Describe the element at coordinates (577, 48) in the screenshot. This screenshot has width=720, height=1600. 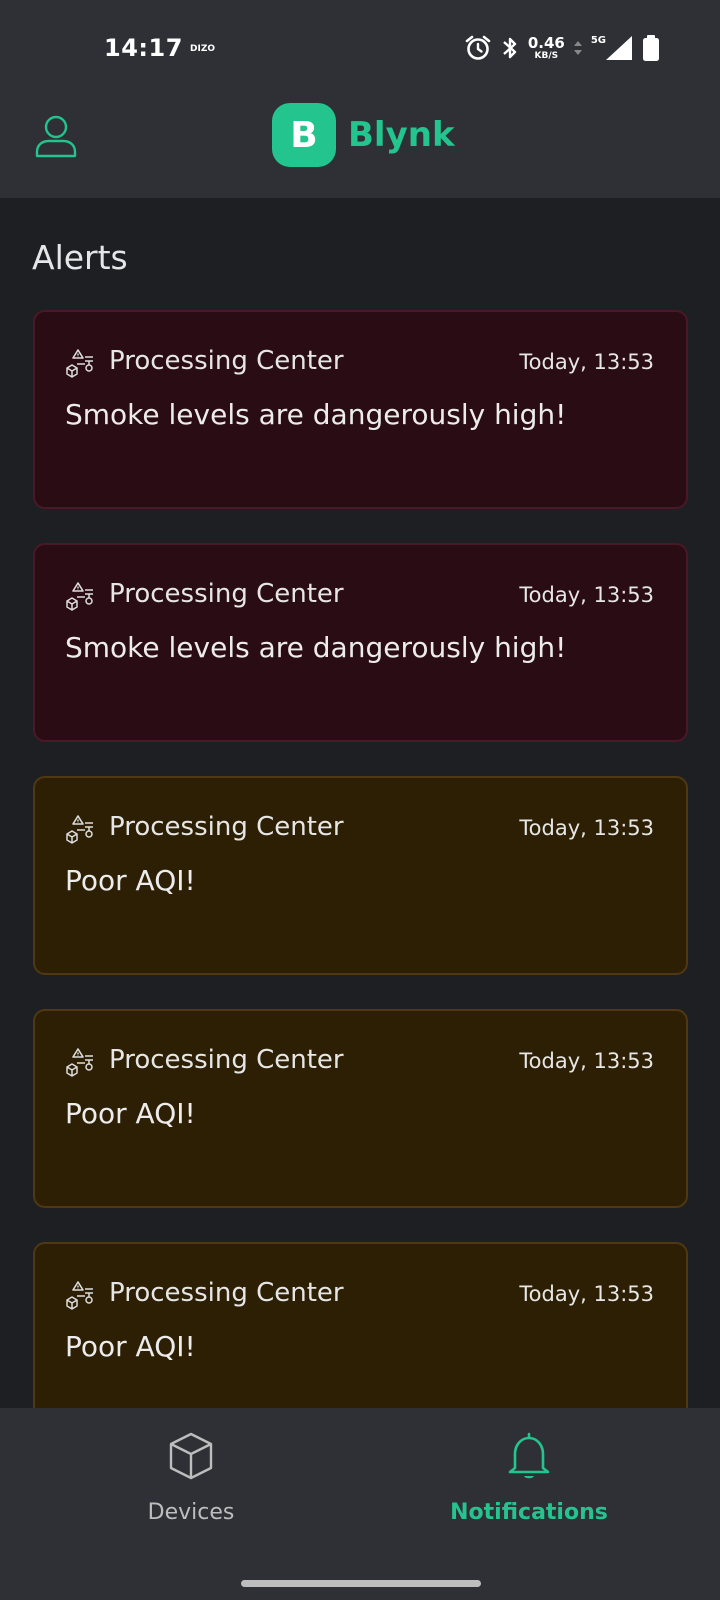
I see `data-arrows-icon` at that location.